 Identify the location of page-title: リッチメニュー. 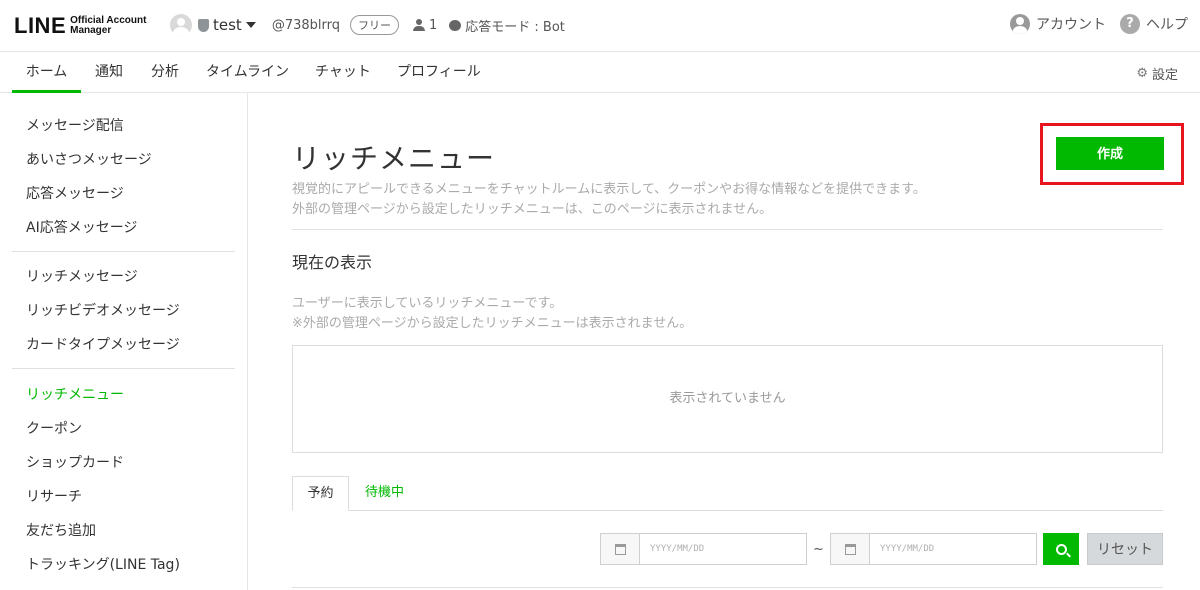
(394, 158).